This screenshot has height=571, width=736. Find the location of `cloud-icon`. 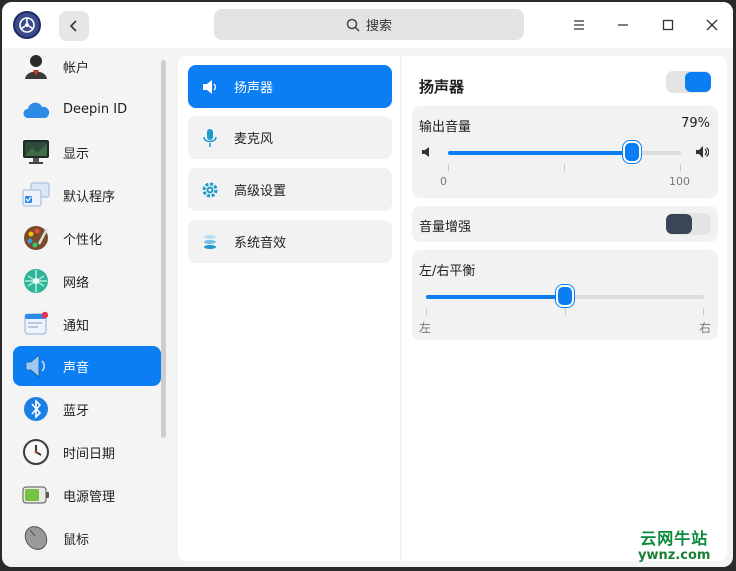

cloud-icon is located at coordinates (36, 109).